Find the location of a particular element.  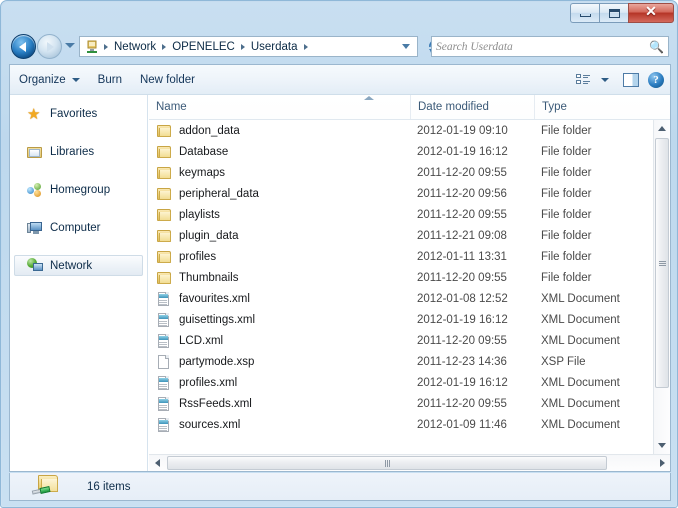

change-view-button is located at coordinates (592, 80).